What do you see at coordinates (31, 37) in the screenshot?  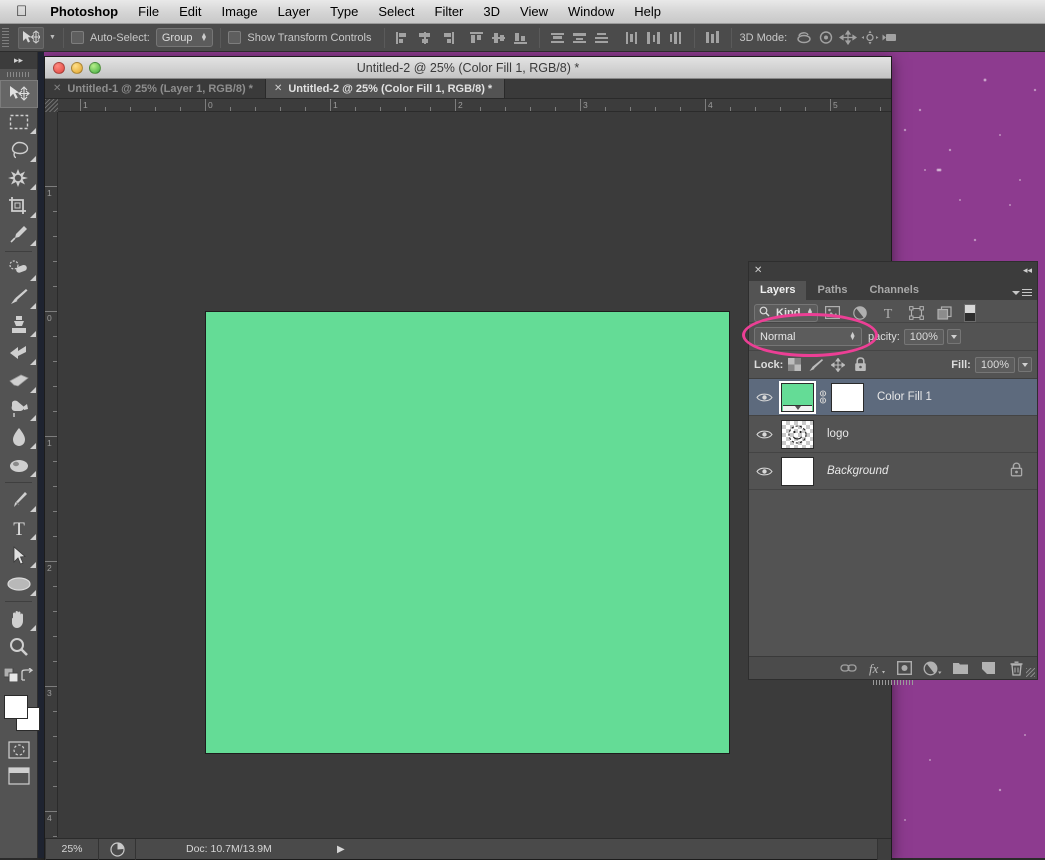 I see `move-tool-icon` at bounding box center [31, 37].